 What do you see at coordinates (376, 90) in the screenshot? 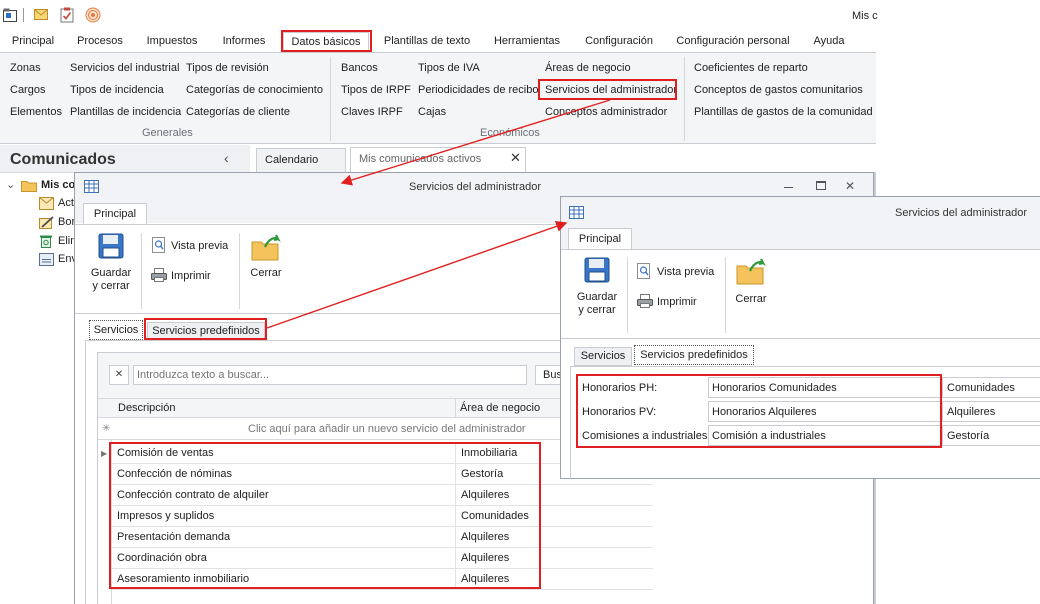
I see `ribbon-tipos-irpf: Tipos de IRPF` at bounding box center [376, 90].